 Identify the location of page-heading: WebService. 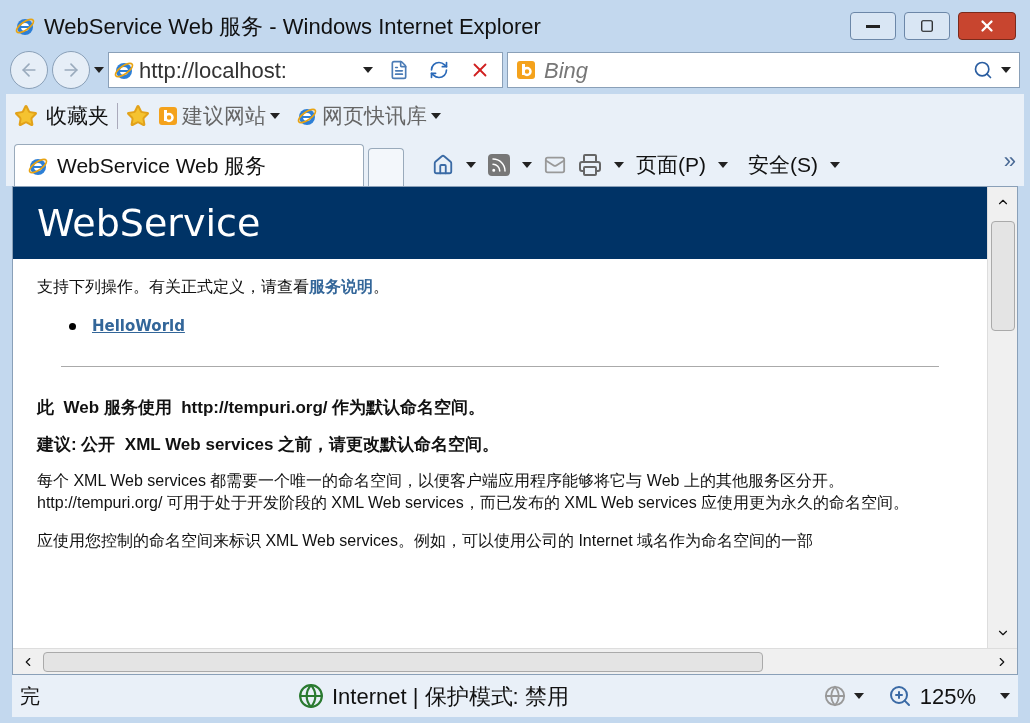
(149, 223).